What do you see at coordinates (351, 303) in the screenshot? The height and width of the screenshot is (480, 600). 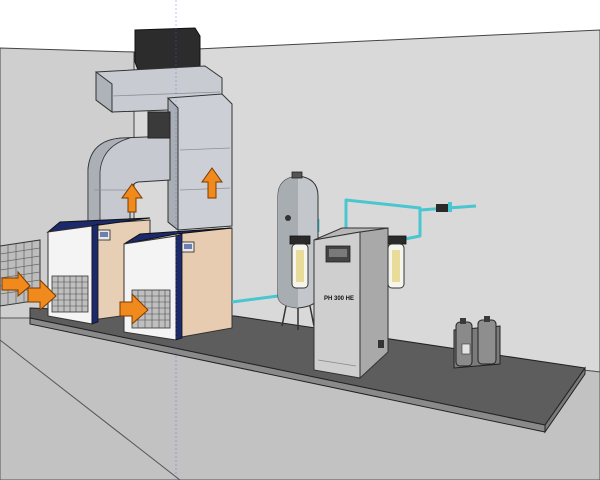 I see `refrigerated-dryer: PH 300 HE` at bounding box center [351, 303].